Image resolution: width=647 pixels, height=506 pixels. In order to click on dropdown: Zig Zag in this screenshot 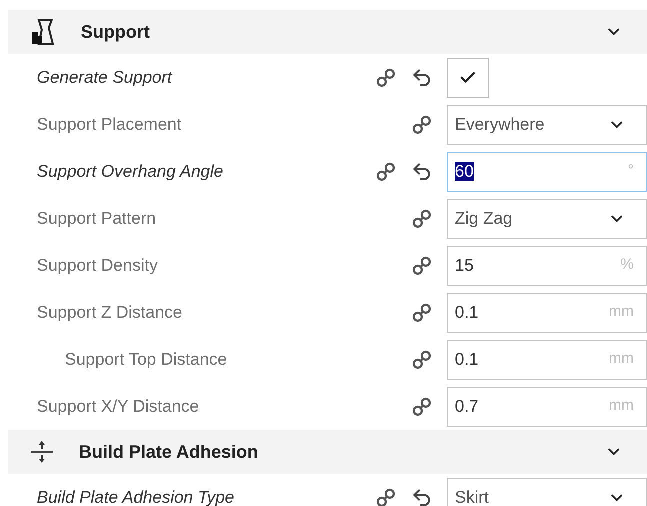, I will do `click(547, 218)`.